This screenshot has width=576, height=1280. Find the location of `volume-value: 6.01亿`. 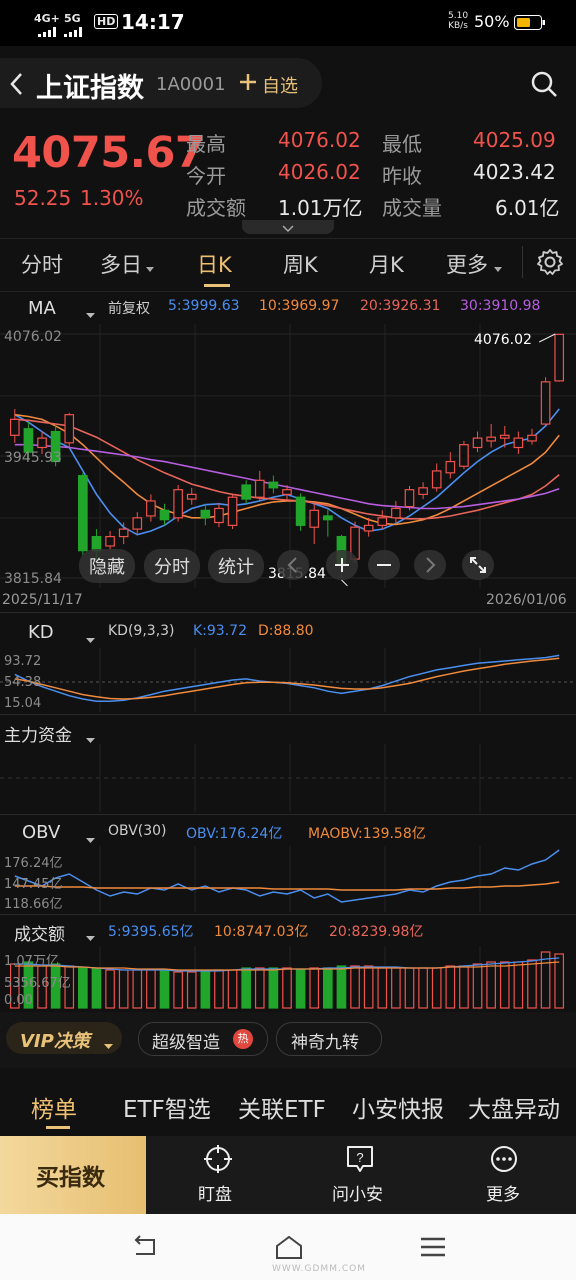

volume-value: 6.01亿 is located at coordinates (527, 208).